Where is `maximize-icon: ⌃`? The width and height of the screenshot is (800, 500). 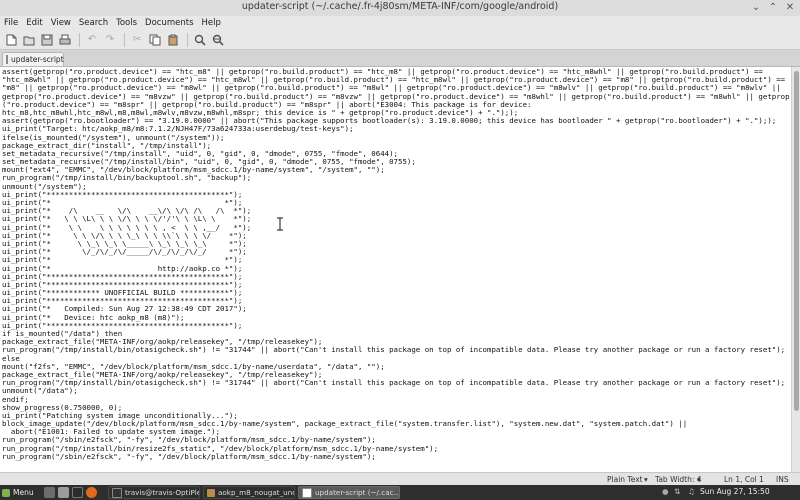
maximize-icon: ⌃ is located at coordinates (773, 8).